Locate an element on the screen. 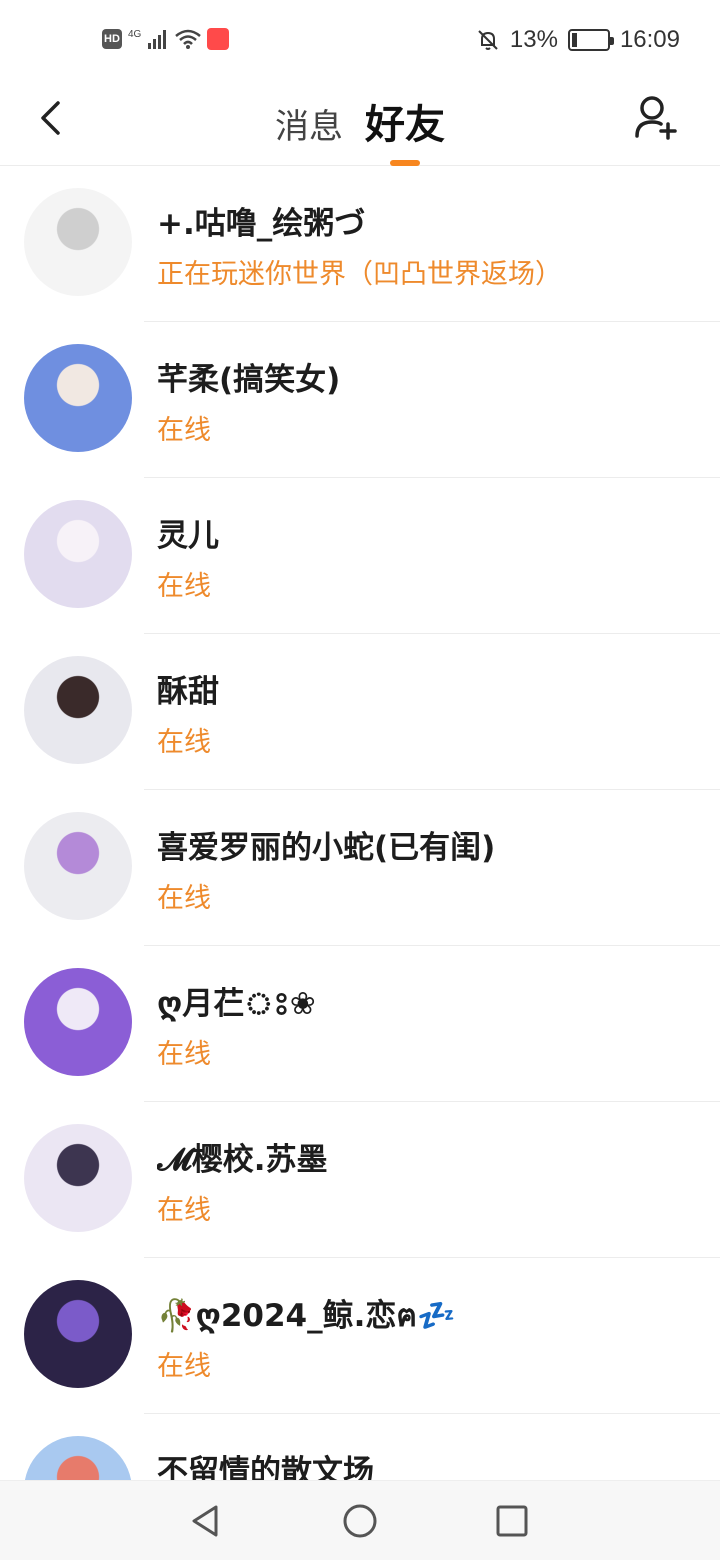 Image resolution: width=720 pixels, height=1560 pixels. tab-messages: 消息 is located at coordinates (309, 130).